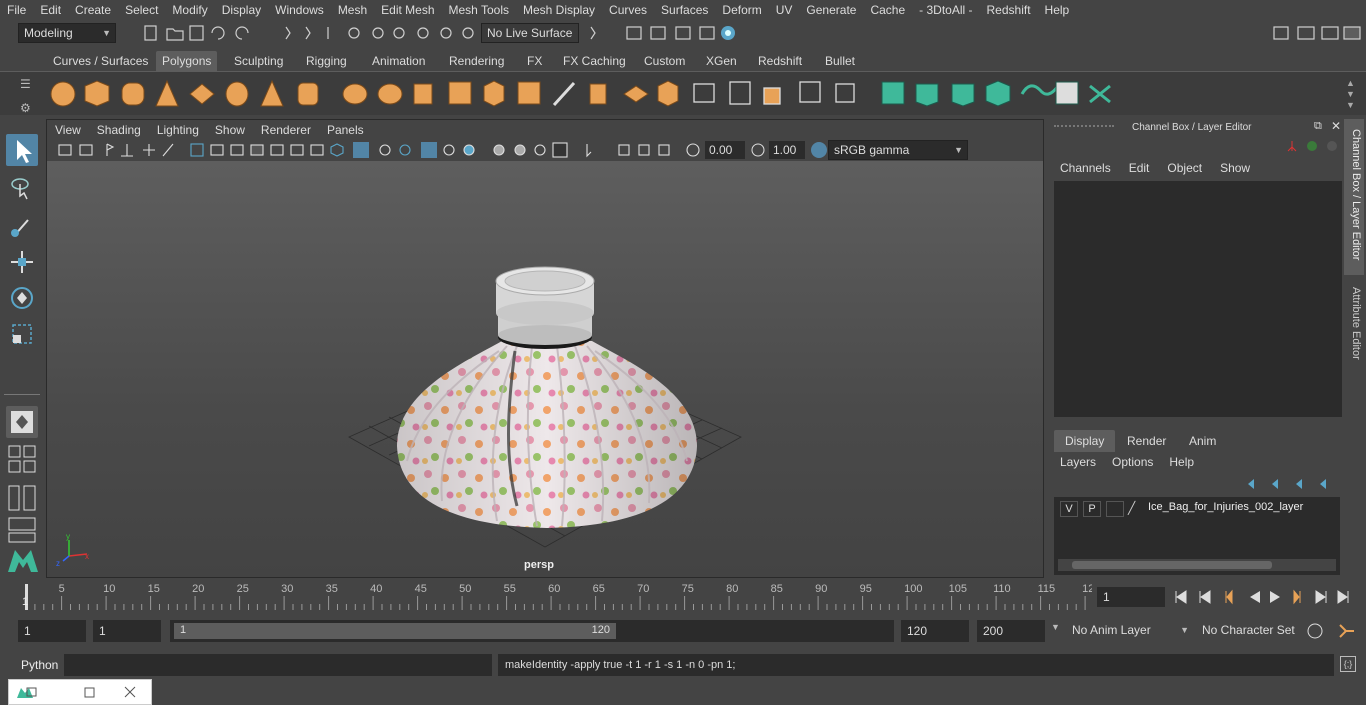 Image resolution: width=1366 pixels, height=705 pixels. Describe the element at coordinates (22, 188) in the screenshot. I see `lasso-tool-icon` at that location.